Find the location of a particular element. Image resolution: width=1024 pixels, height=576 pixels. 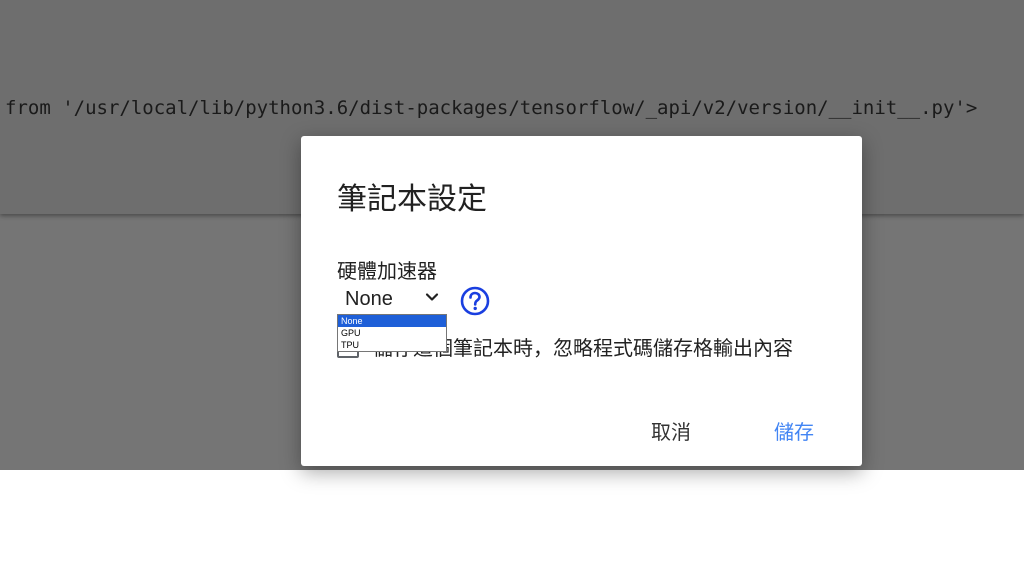

option-gpu: GPU is located at coordinates (392, 333).